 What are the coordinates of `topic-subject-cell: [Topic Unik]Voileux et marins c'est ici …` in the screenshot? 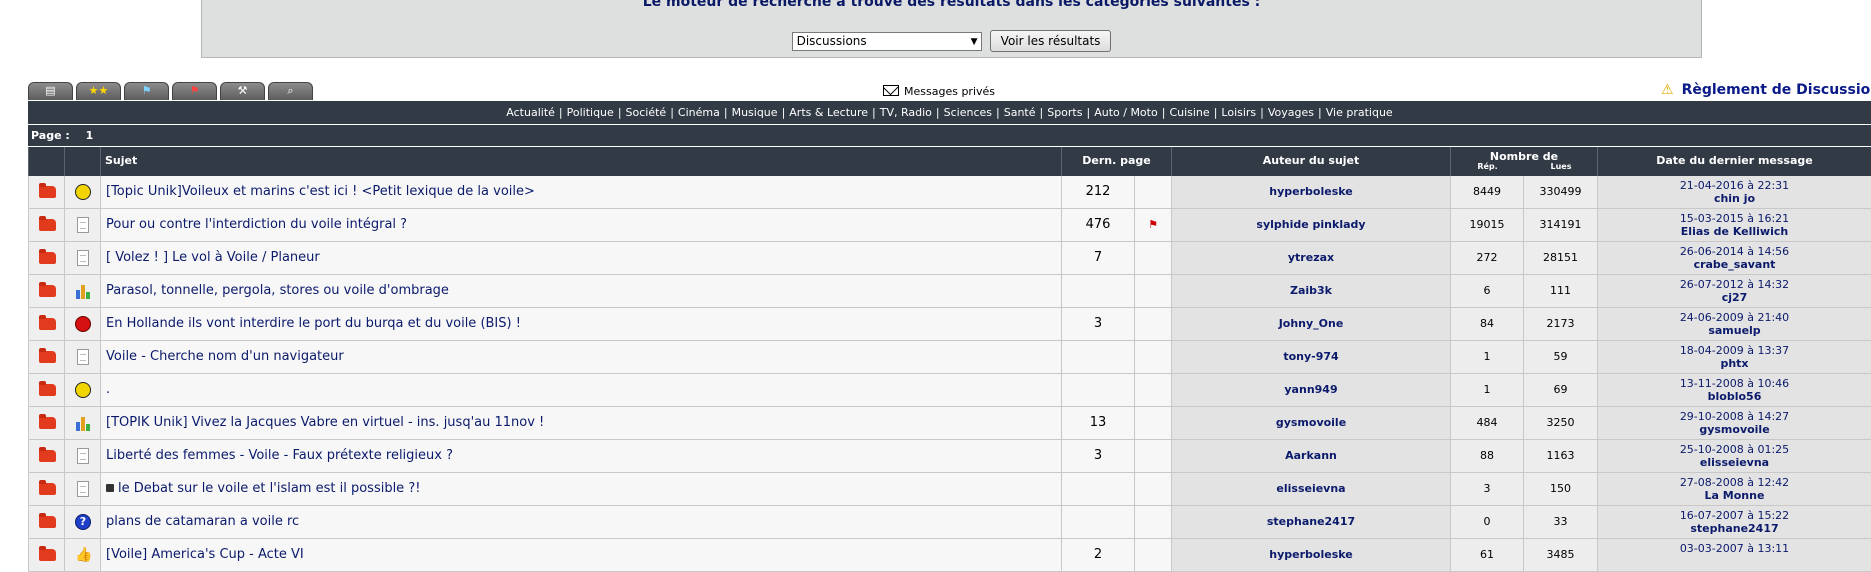 It's located at (580, 192).